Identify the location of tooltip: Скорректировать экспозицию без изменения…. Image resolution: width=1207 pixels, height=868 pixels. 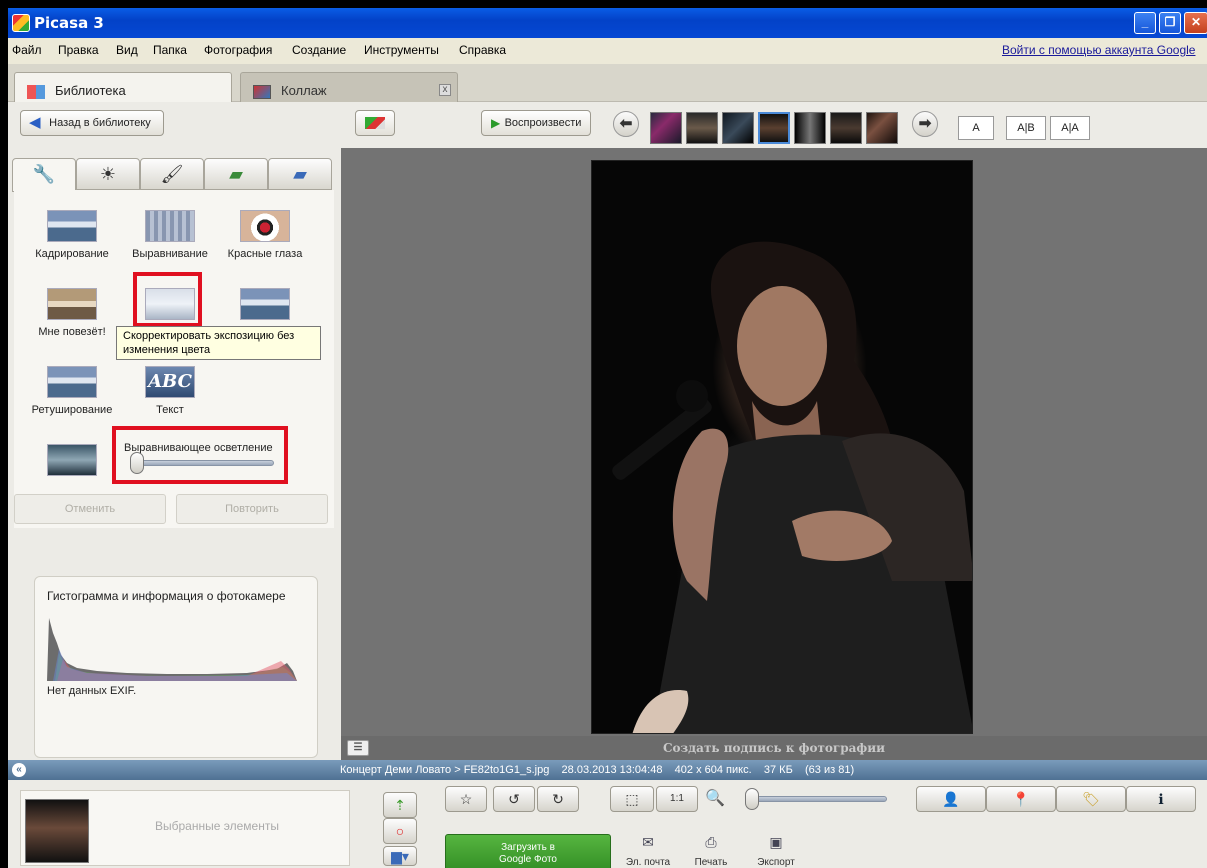
(218, 343).